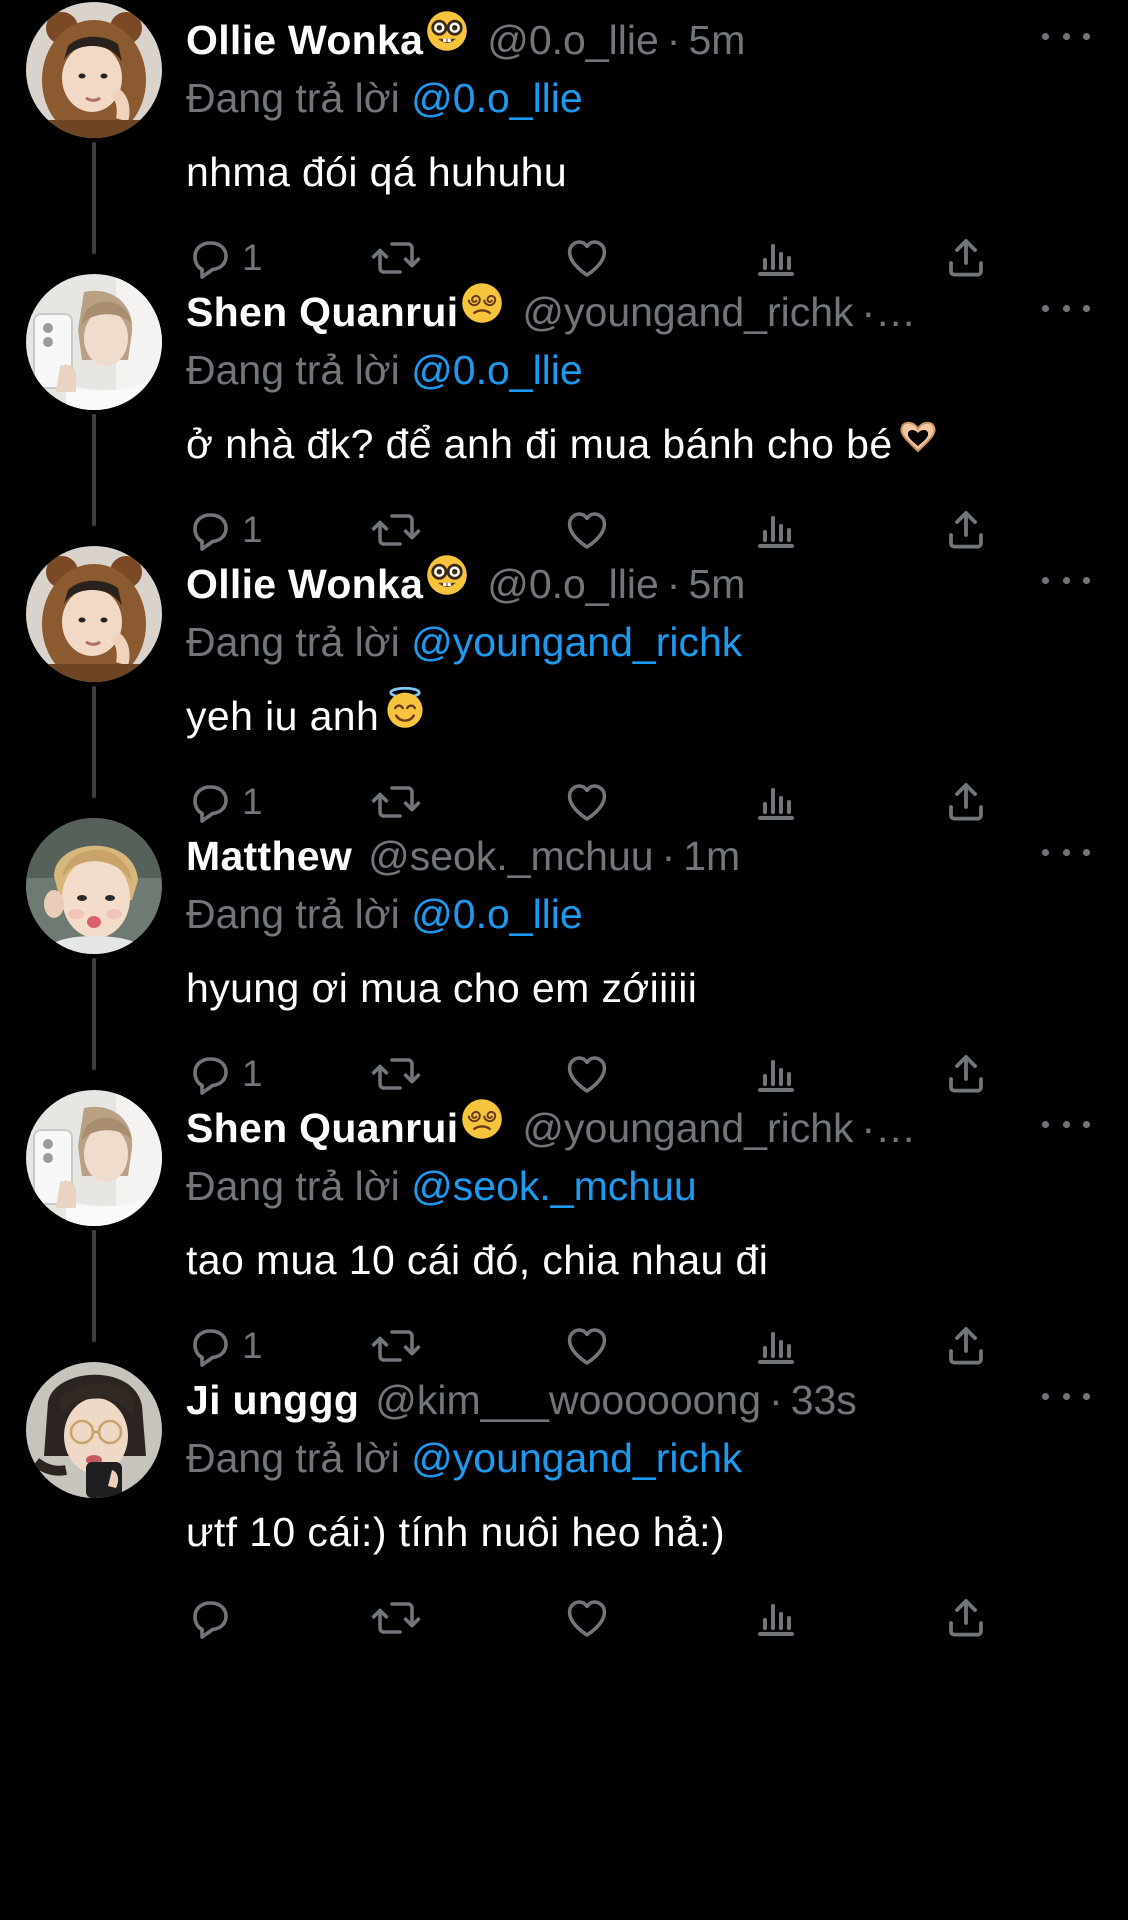 The image size is (1128, 1920). I want to click on heart-icon, so click(587, 1618).